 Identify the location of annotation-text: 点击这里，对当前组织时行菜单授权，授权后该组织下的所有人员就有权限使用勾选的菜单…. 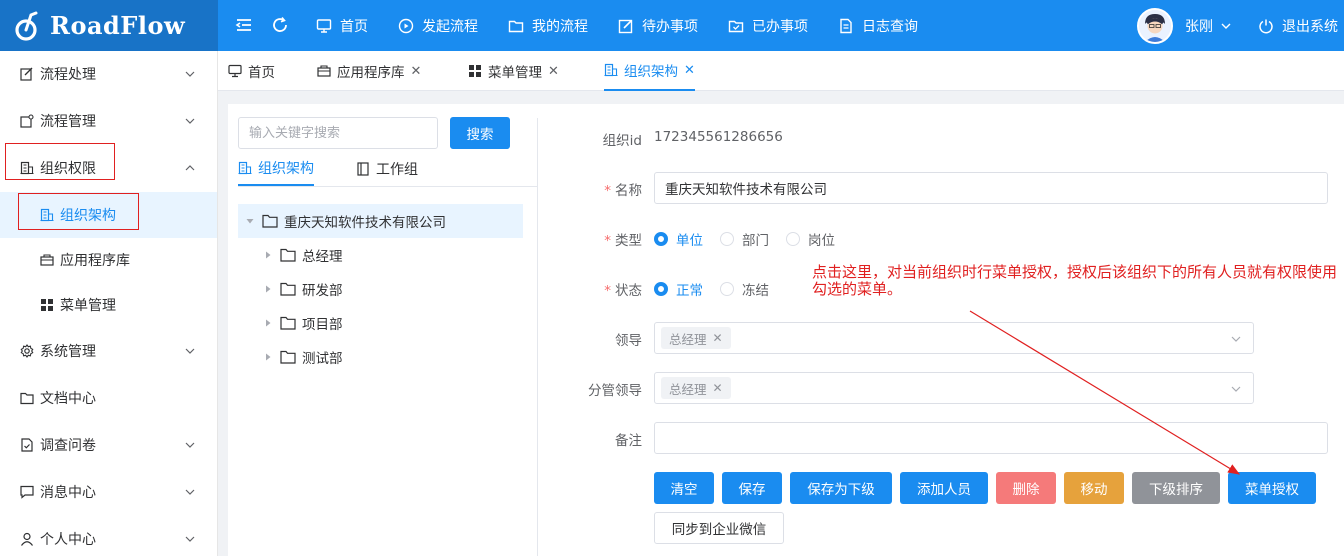
(1075, 280).